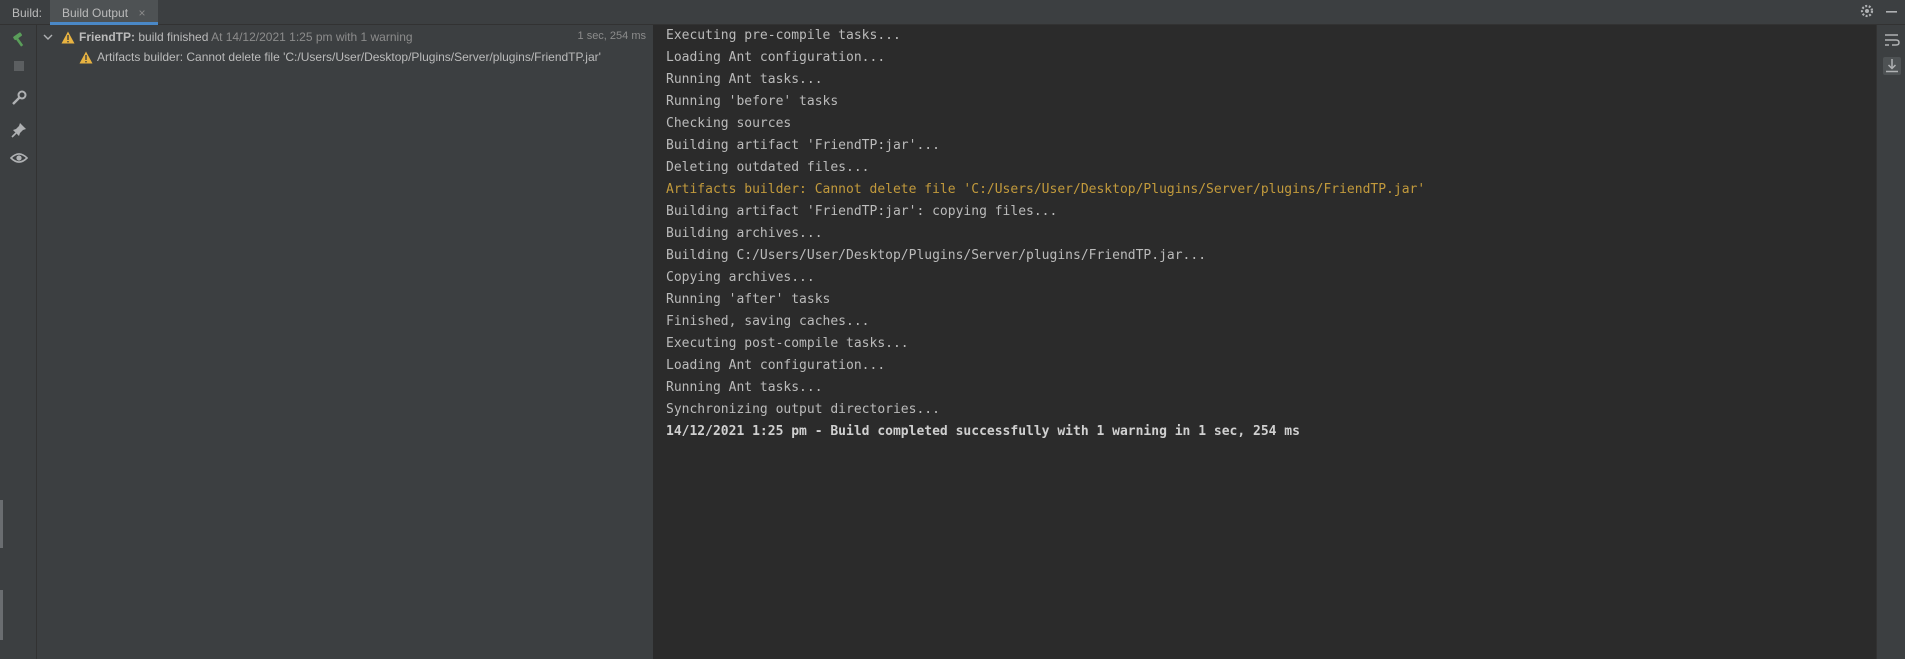 This screenshot has height=659, width=1905. Describe the element at coordinates (173, 37) in the screenshot. I see `build-status: build finished` at that location.